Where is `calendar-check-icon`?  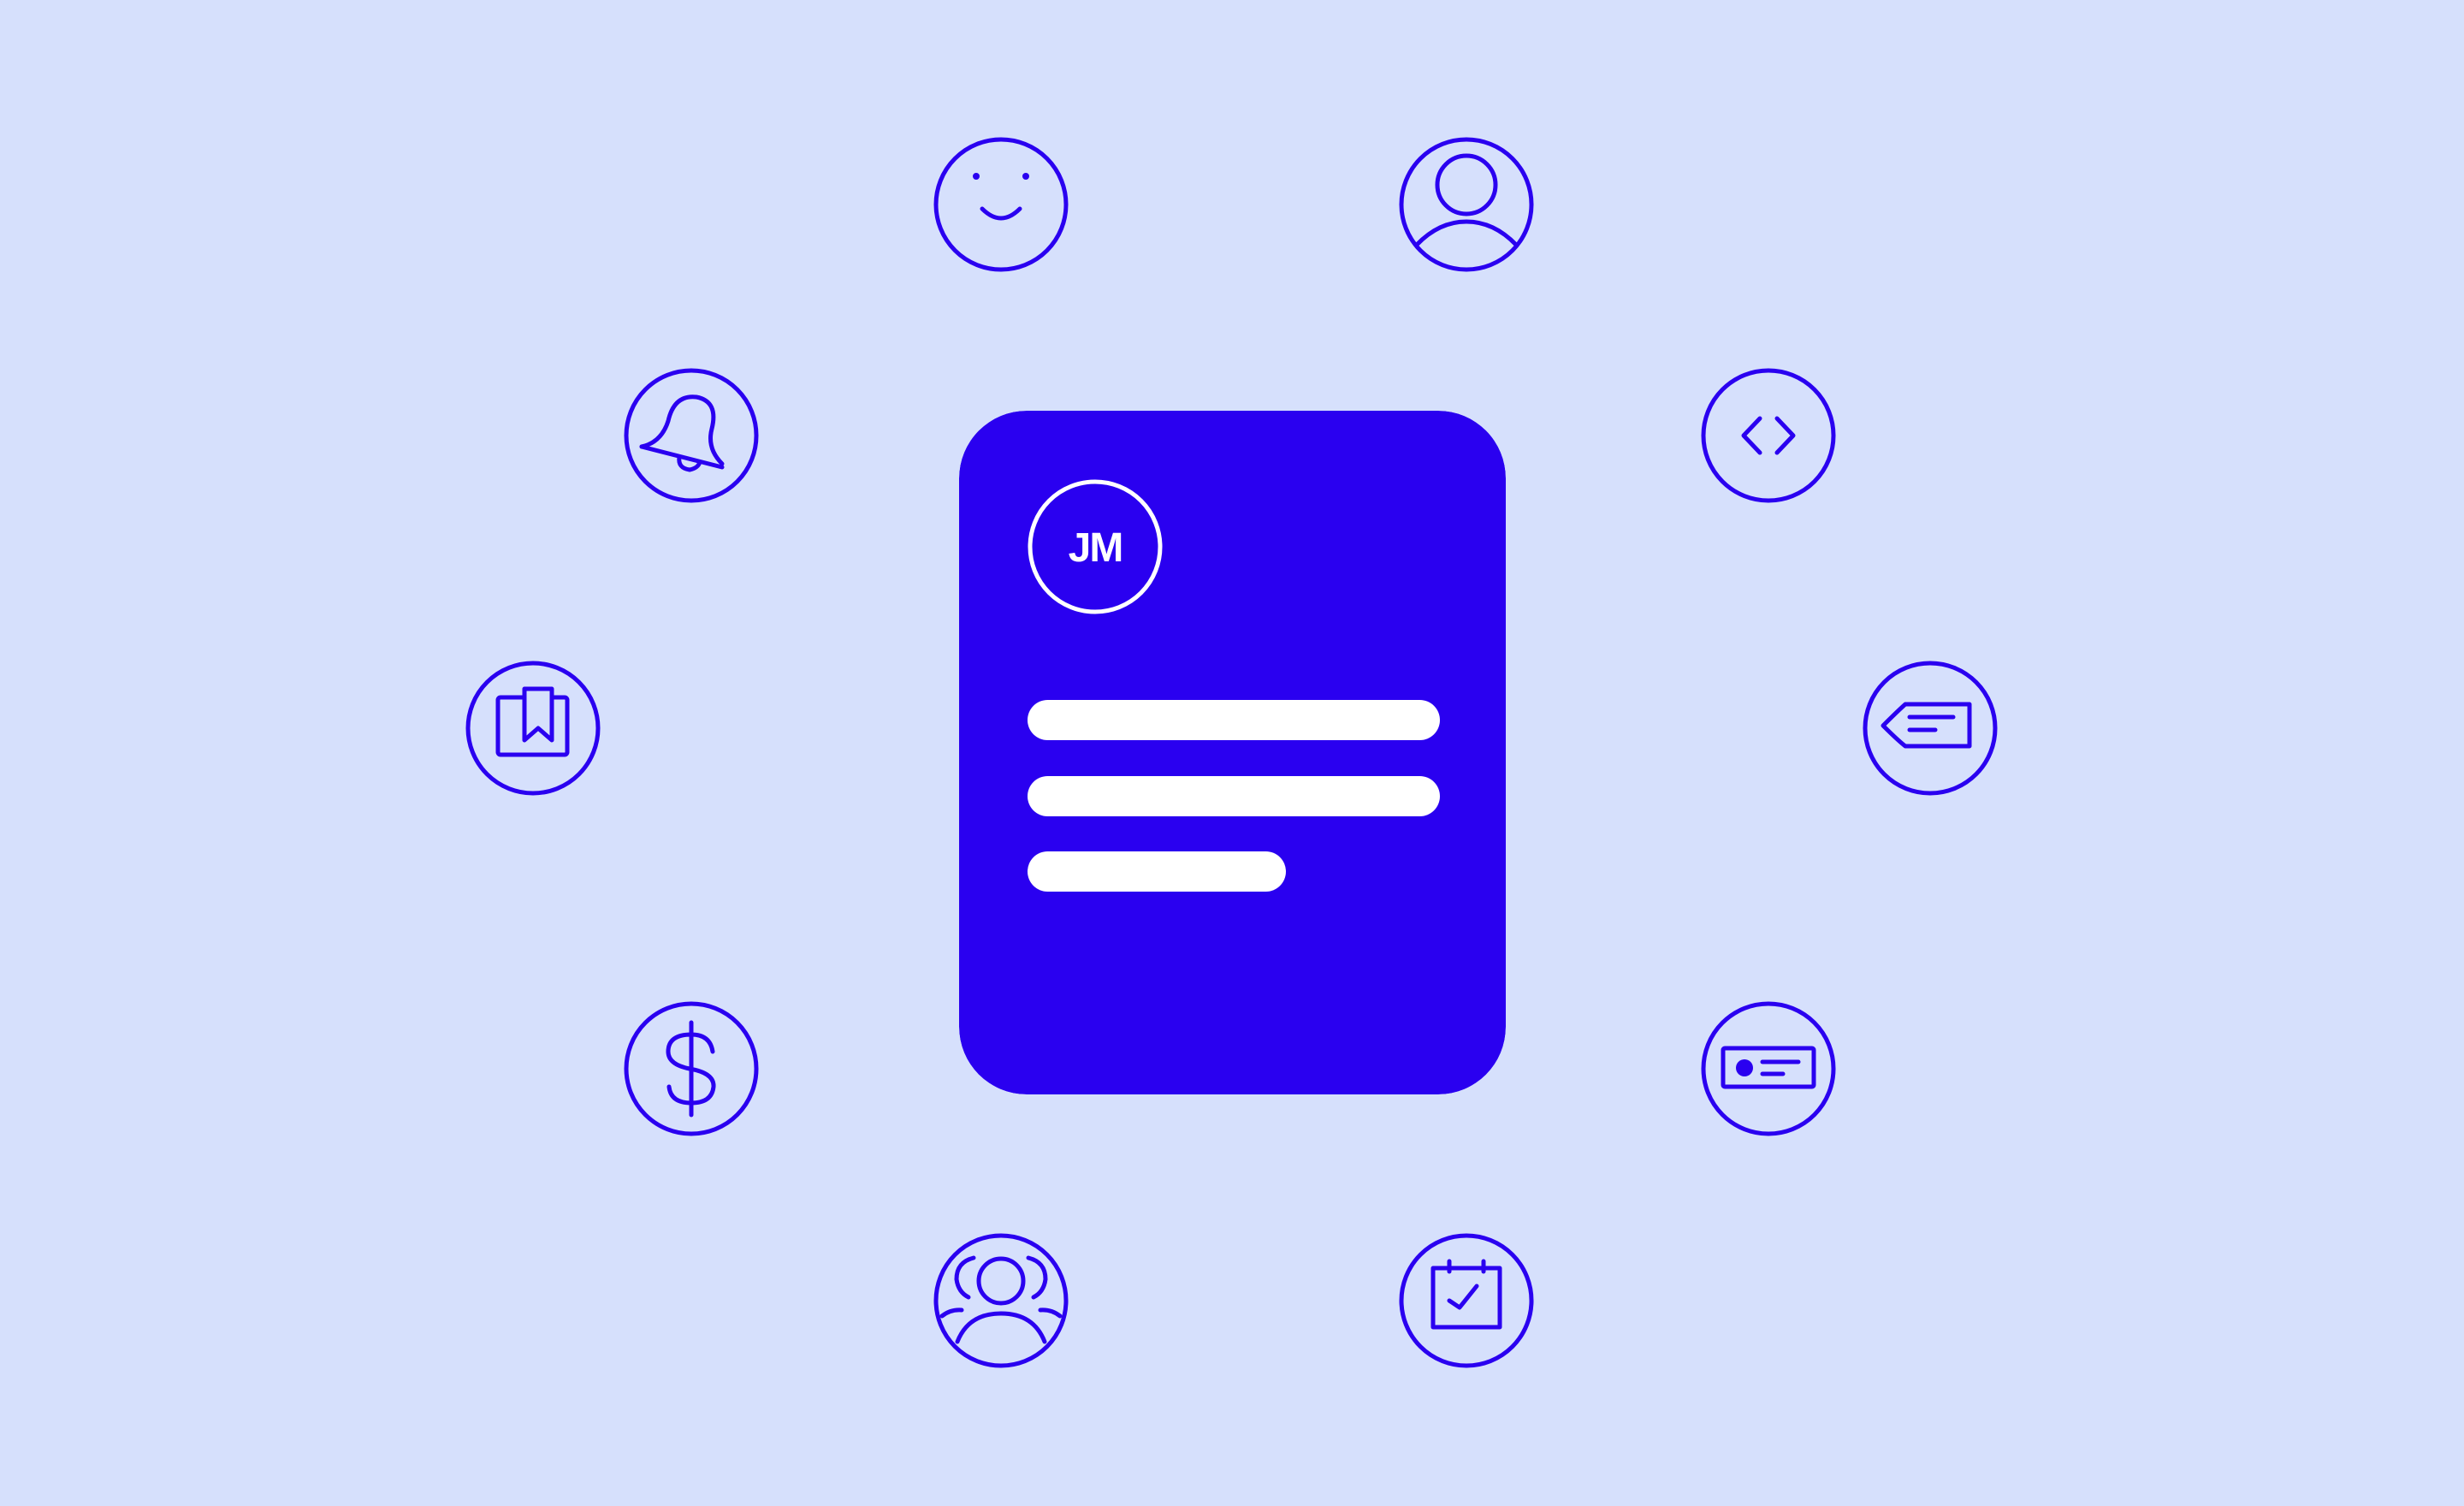 calendar-check-icon is located at coordinates (1466, 1300).